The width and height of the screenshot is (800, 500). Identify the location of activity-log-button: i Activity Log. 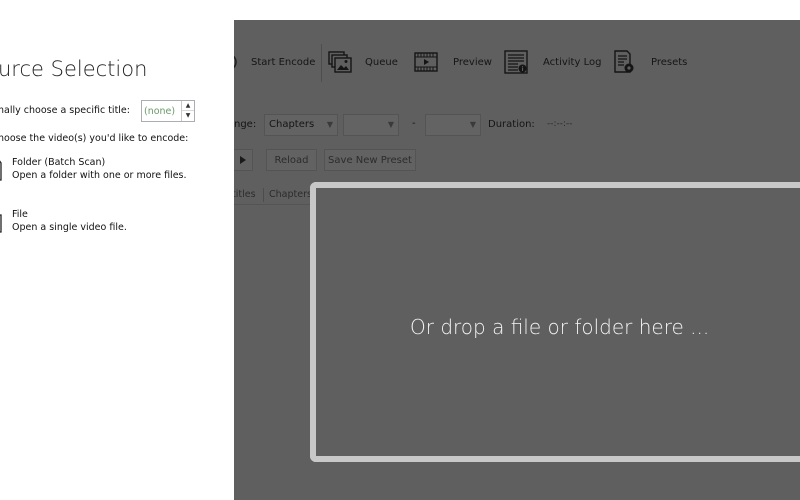
(552, 62).